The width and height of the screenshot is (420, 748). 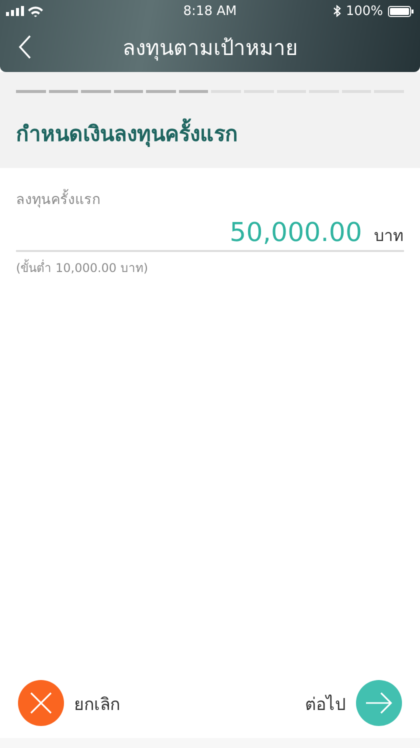 What do you see at coordinates (210, 133) in the screenshot?
I see `section-title: กำหนดเงินลงทุนครั้งแรก` at bounding box center [210, 133].